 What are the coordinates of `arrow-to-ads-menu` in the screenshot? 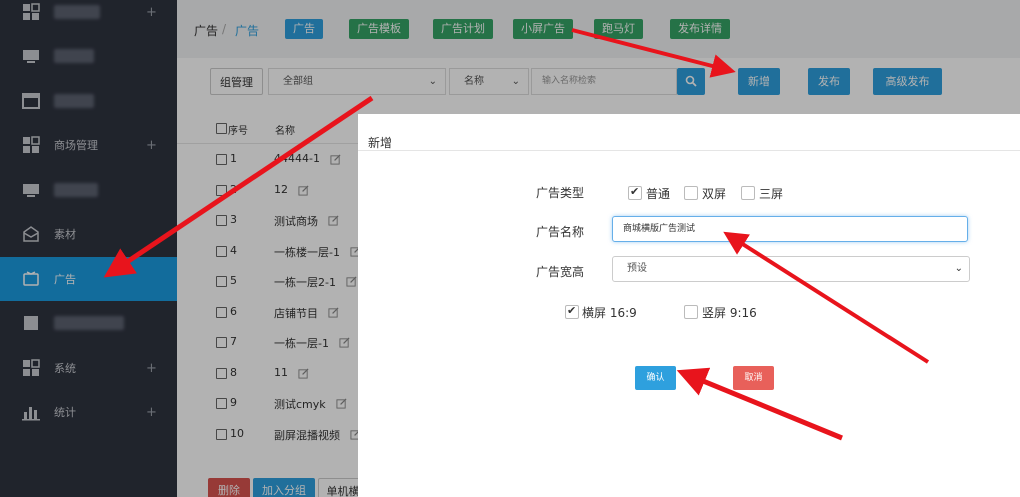 It's located at (238, 186).